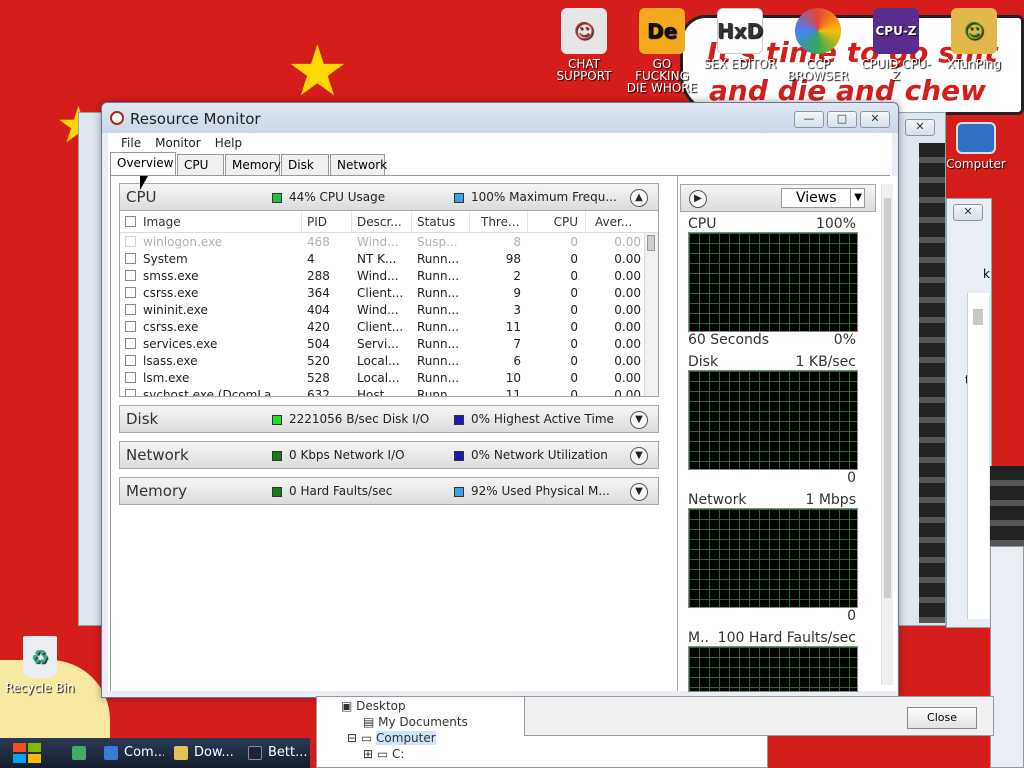  Describe the element at coordinates (383, 754) in the screenshot. I see `tree-item-drive-c: ⊞ ▭ C:` at that location.